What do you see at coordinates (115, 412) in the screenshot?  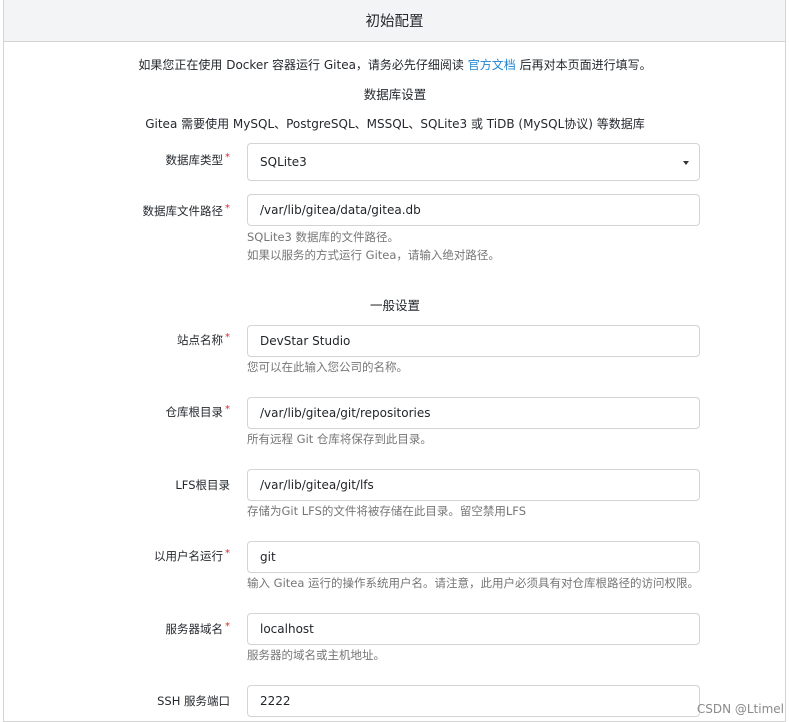 I see `repo-root-label: 仓库根目录 *` at bounding box center [115, 412].